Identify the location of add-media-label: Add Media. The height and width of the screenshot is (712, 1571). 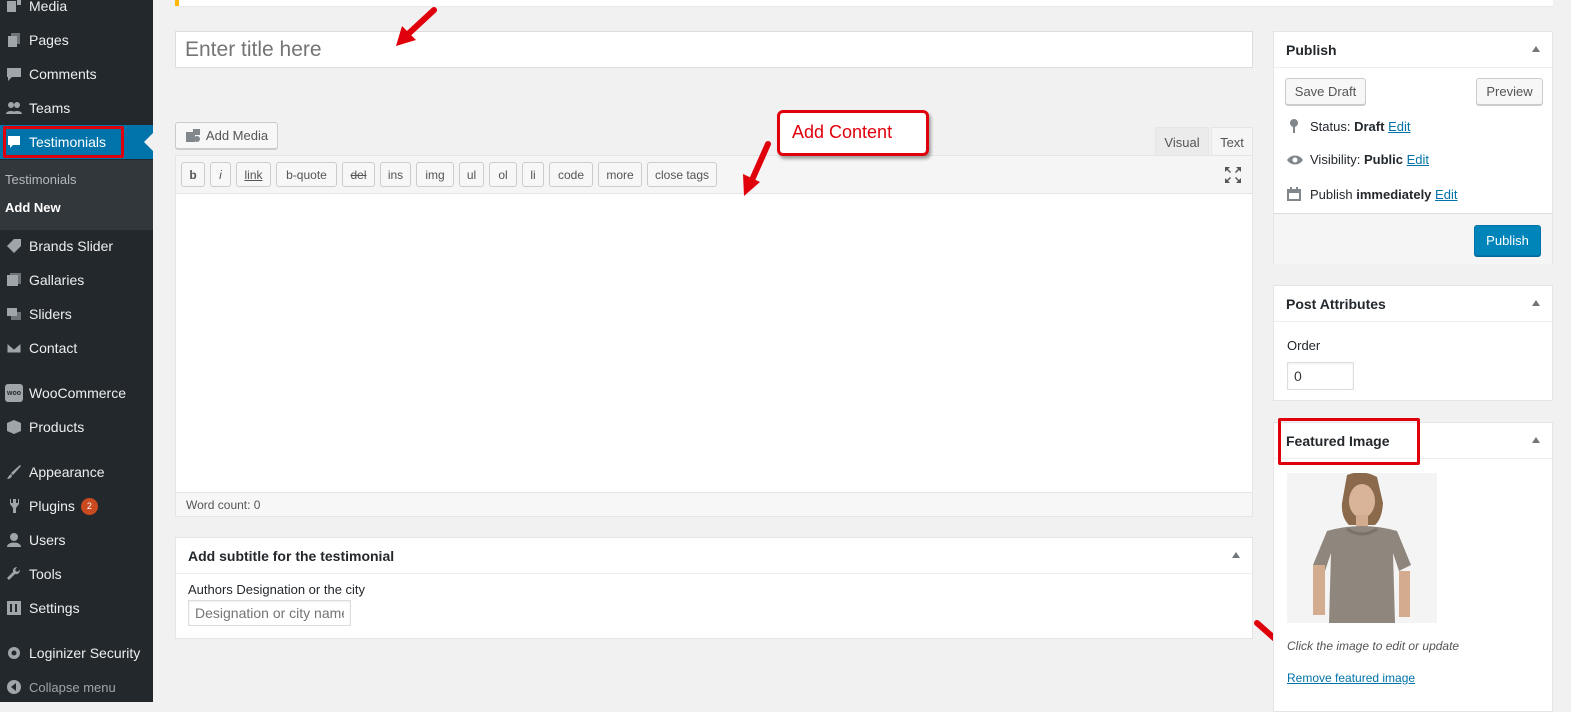
(237, 135).